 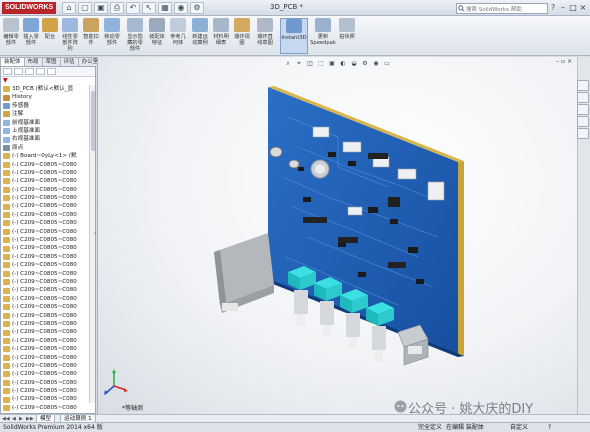 I want to click on tree-item: (-) Board~0yLy<1> (默, so click(x=48, y=156).